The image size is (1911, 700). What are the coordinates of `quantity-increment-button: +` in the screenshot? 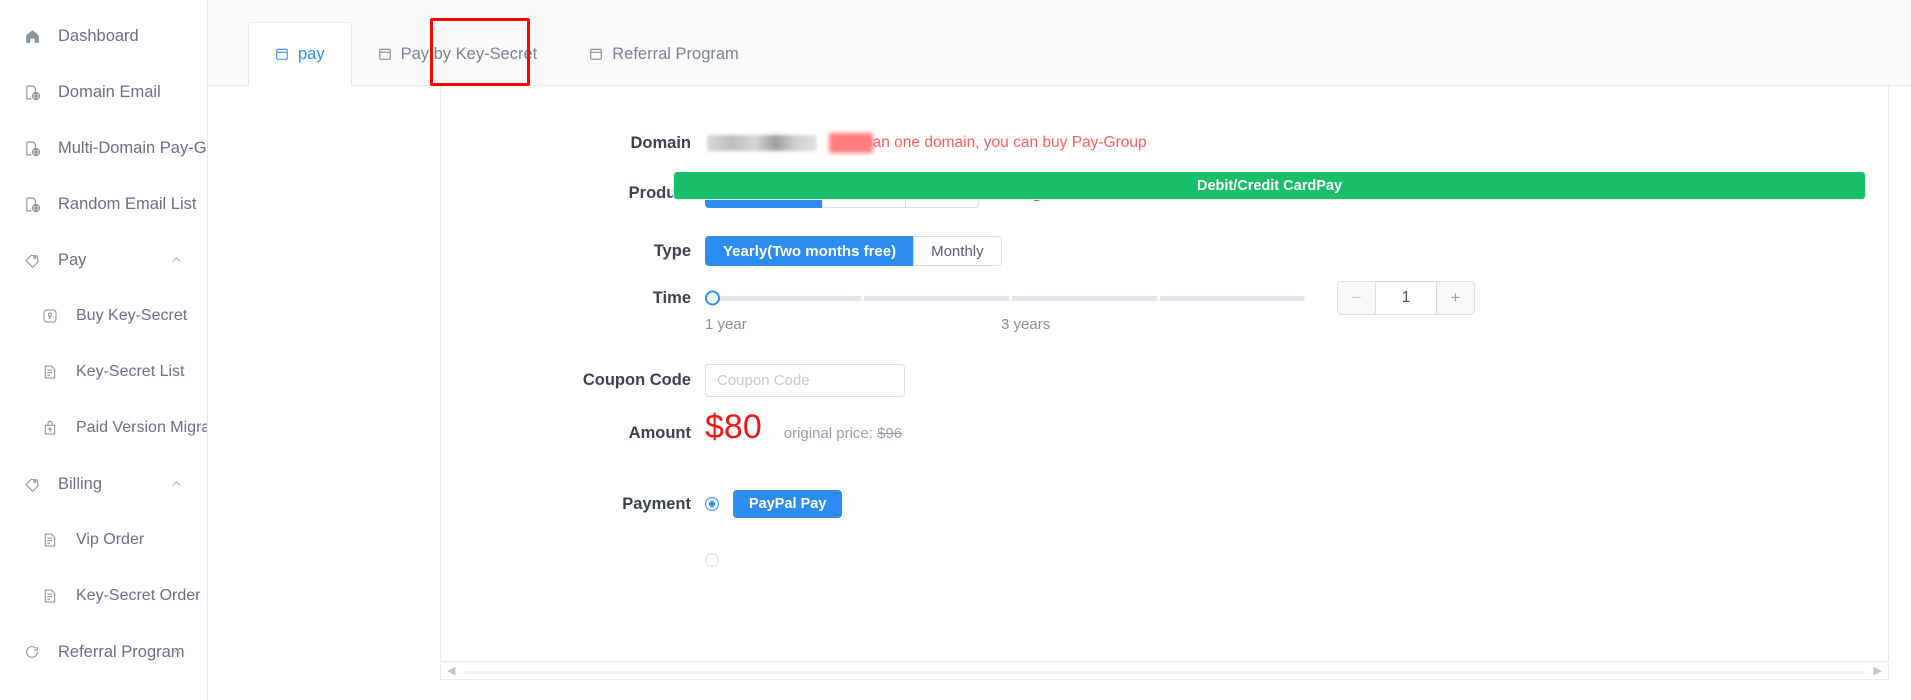 It's located at (1455, 298).